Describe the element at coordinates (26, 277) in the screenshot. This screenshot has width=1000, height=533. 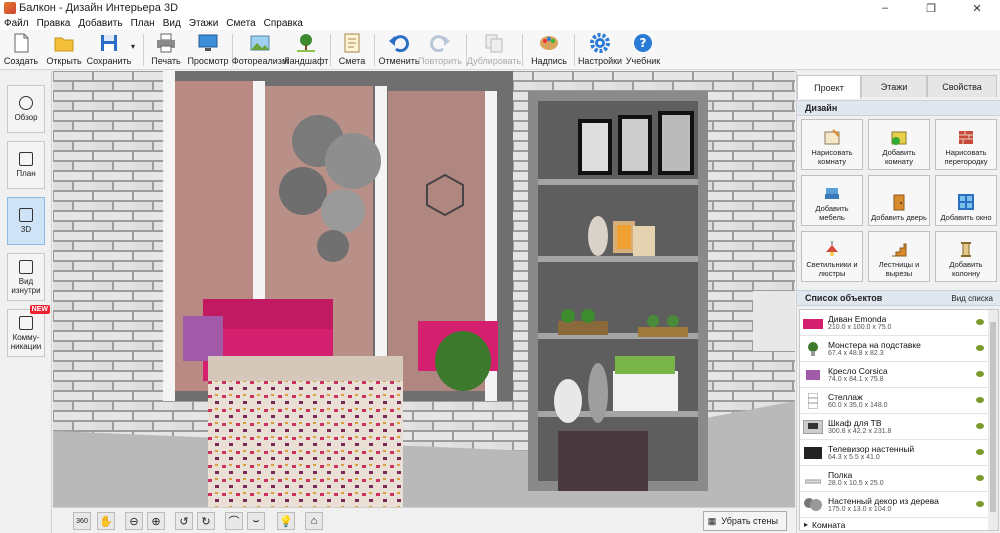
I see `view-inside-button: Вид изнутри` at that location.